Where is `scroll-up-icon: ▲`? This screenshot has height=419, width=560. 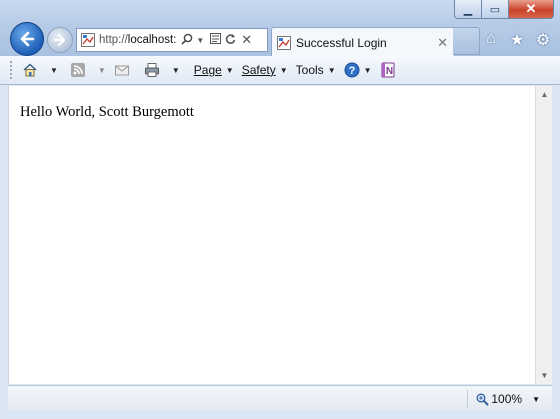 scroll-up-icon: ▲ is located at coordinates (544, 94).